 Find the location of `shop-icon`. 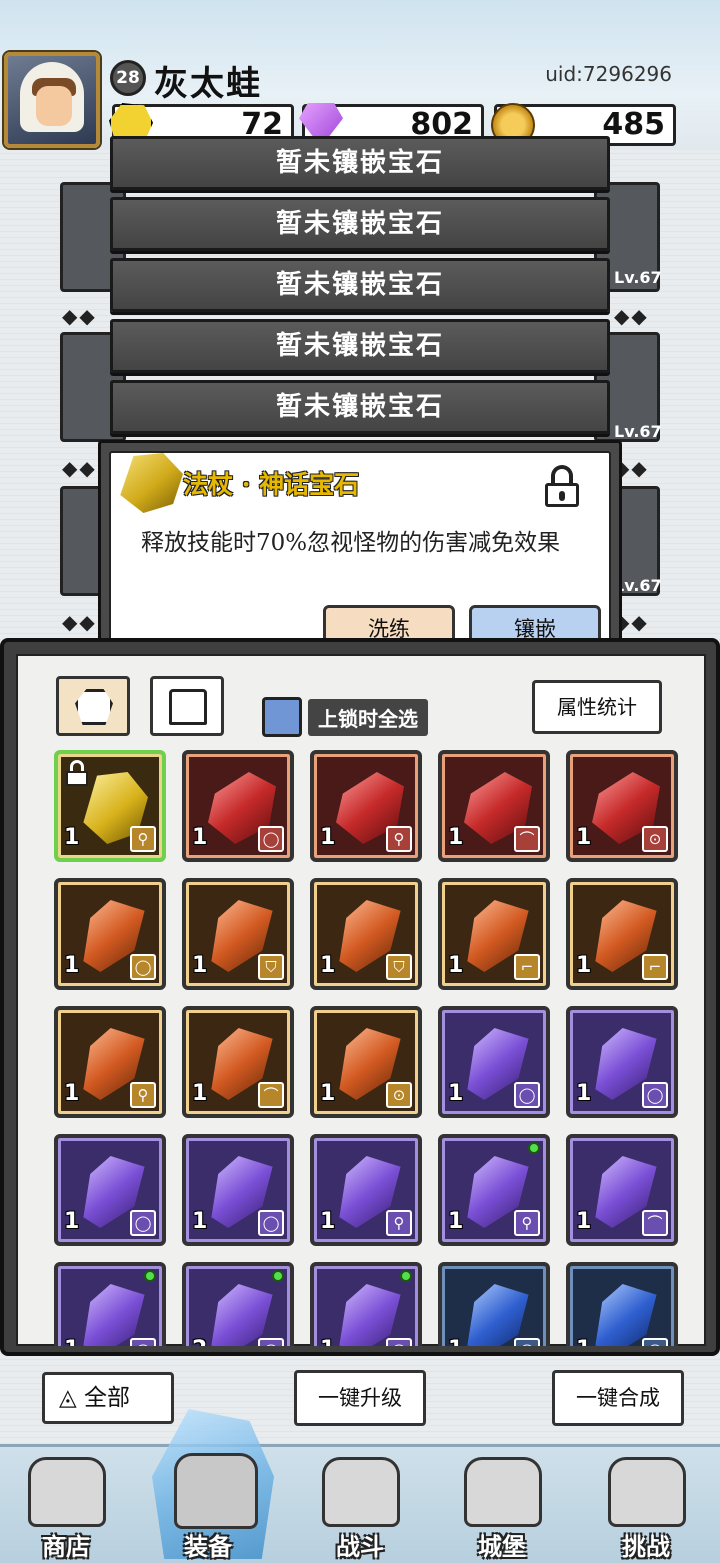

shop-icon is located at coordinates (67, 1492).